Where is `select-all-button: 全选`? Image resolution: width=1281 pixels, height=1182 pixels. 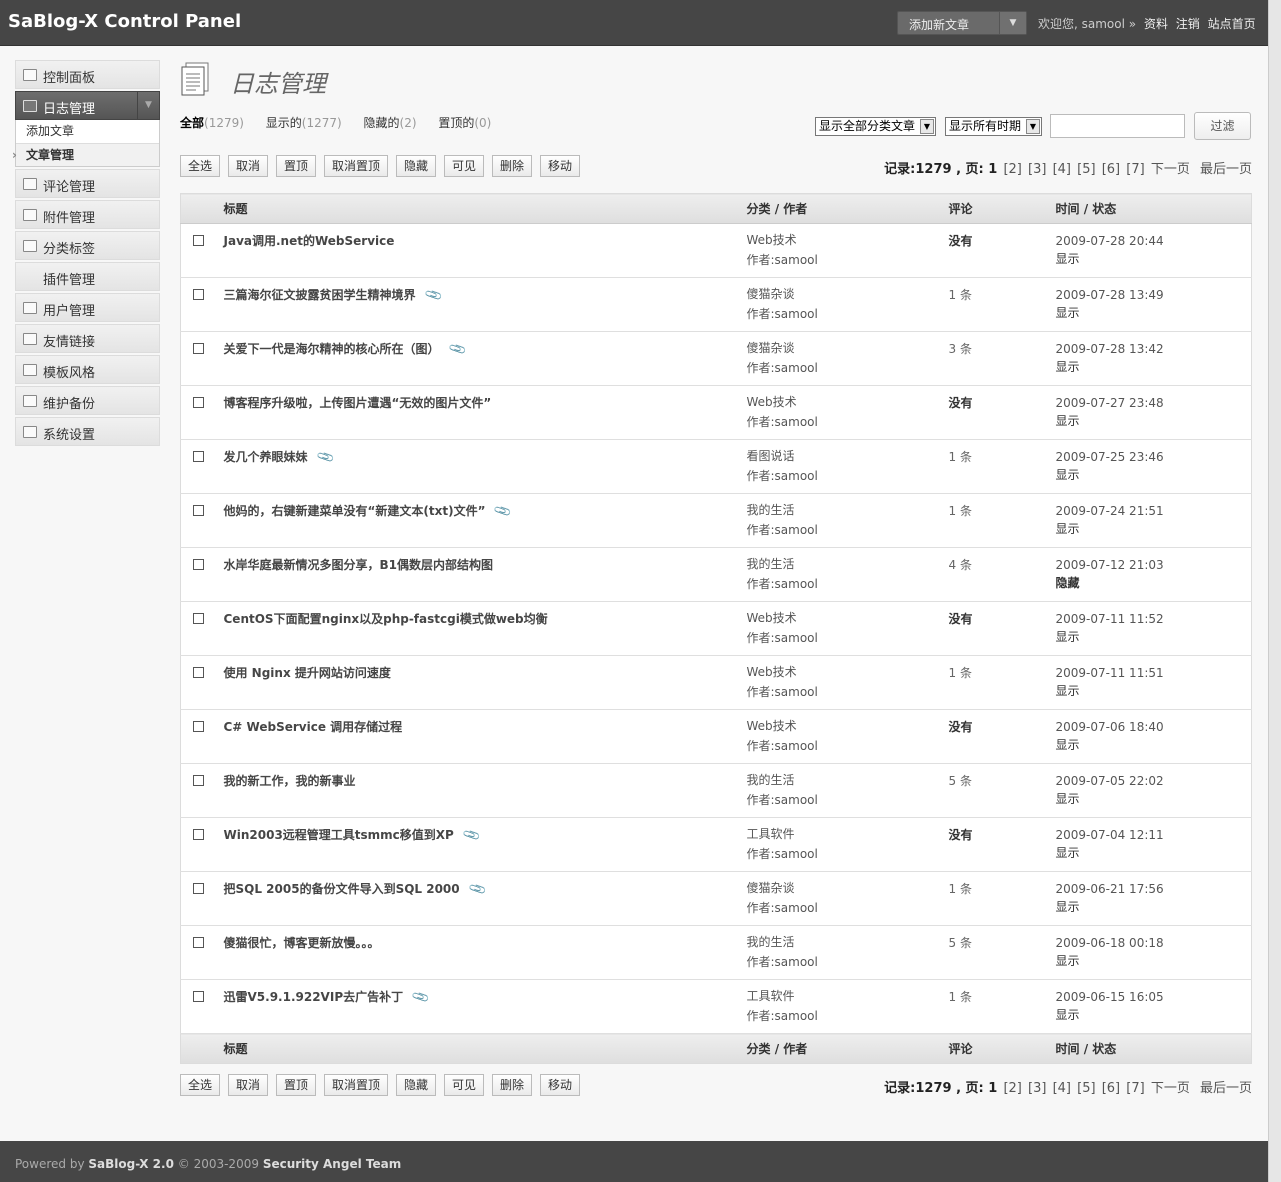
select-all-button: 全选 is located at coordinates (200, 1085).